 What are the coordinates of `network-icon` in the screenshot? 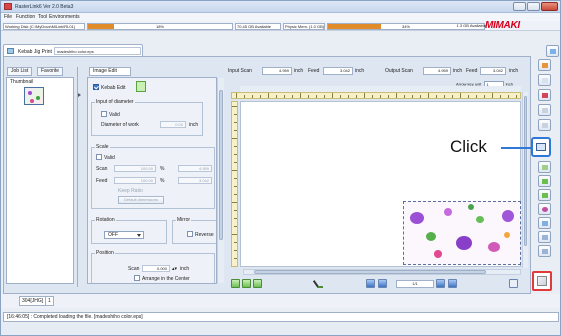 It's located at (552, 51).